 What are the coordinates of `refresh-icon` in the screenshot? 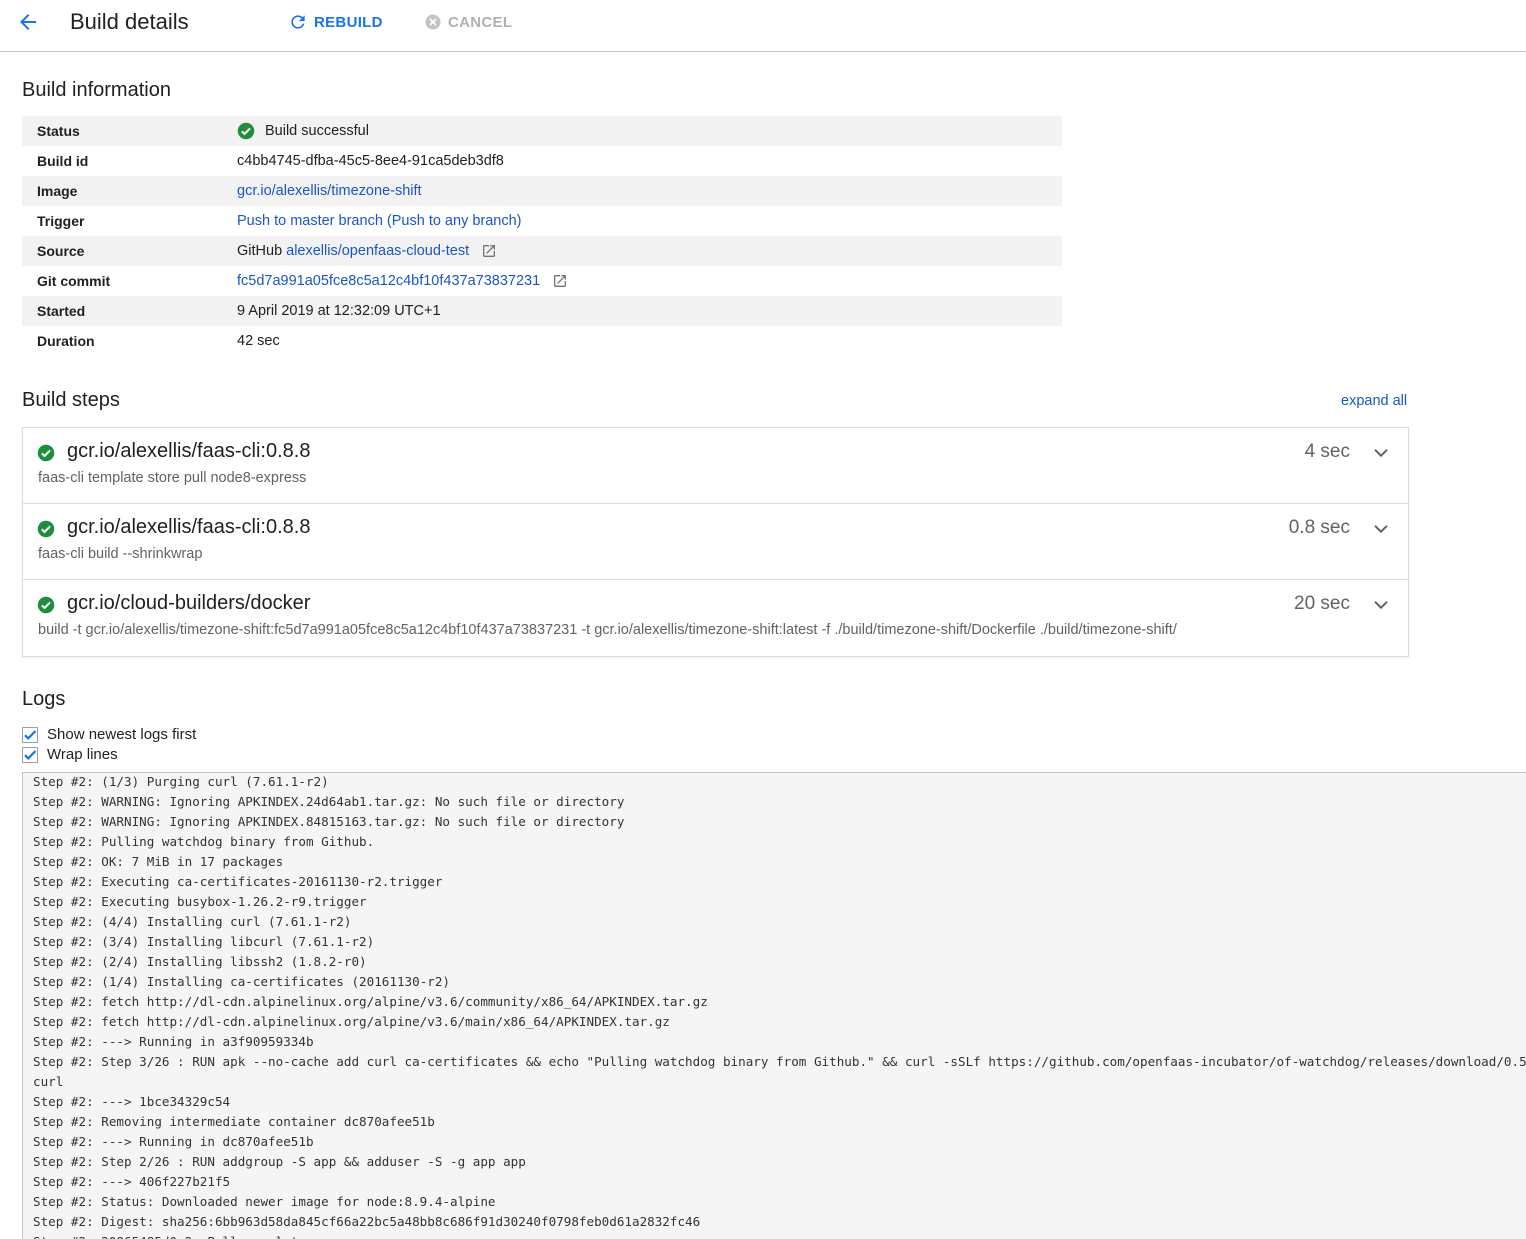 It's located at (298, 22).